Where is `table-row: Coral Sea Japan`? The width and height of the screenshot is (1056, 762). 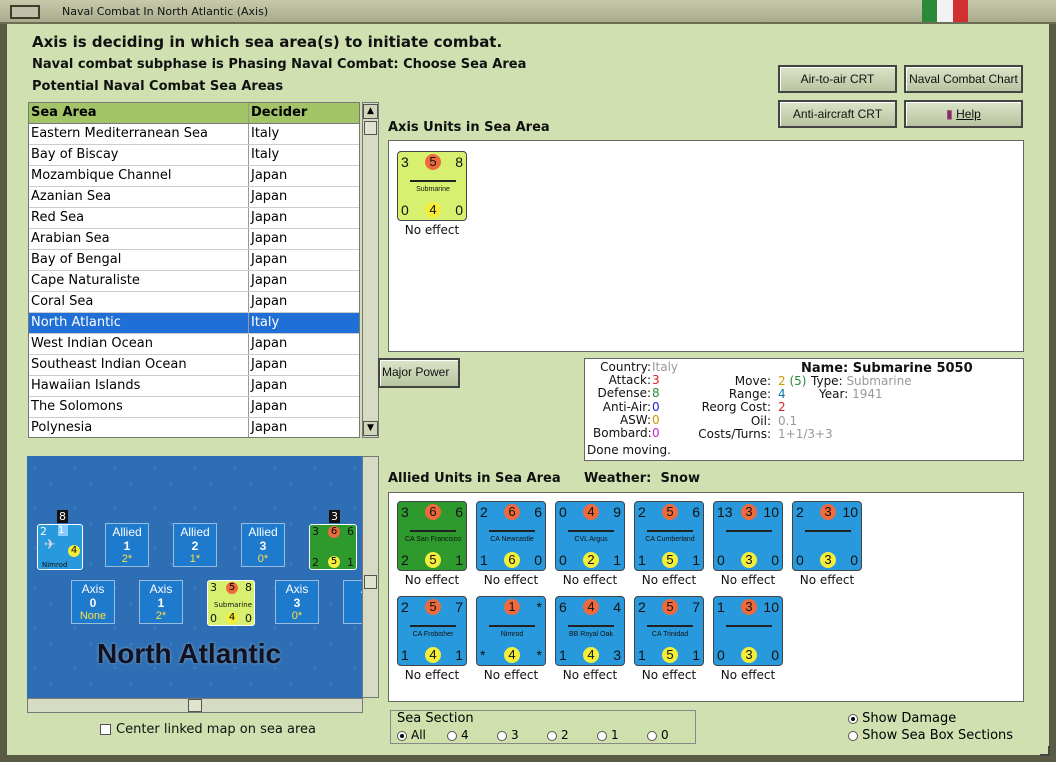
table-row: Coral Sea Japan is located at coordinates (194, 302).